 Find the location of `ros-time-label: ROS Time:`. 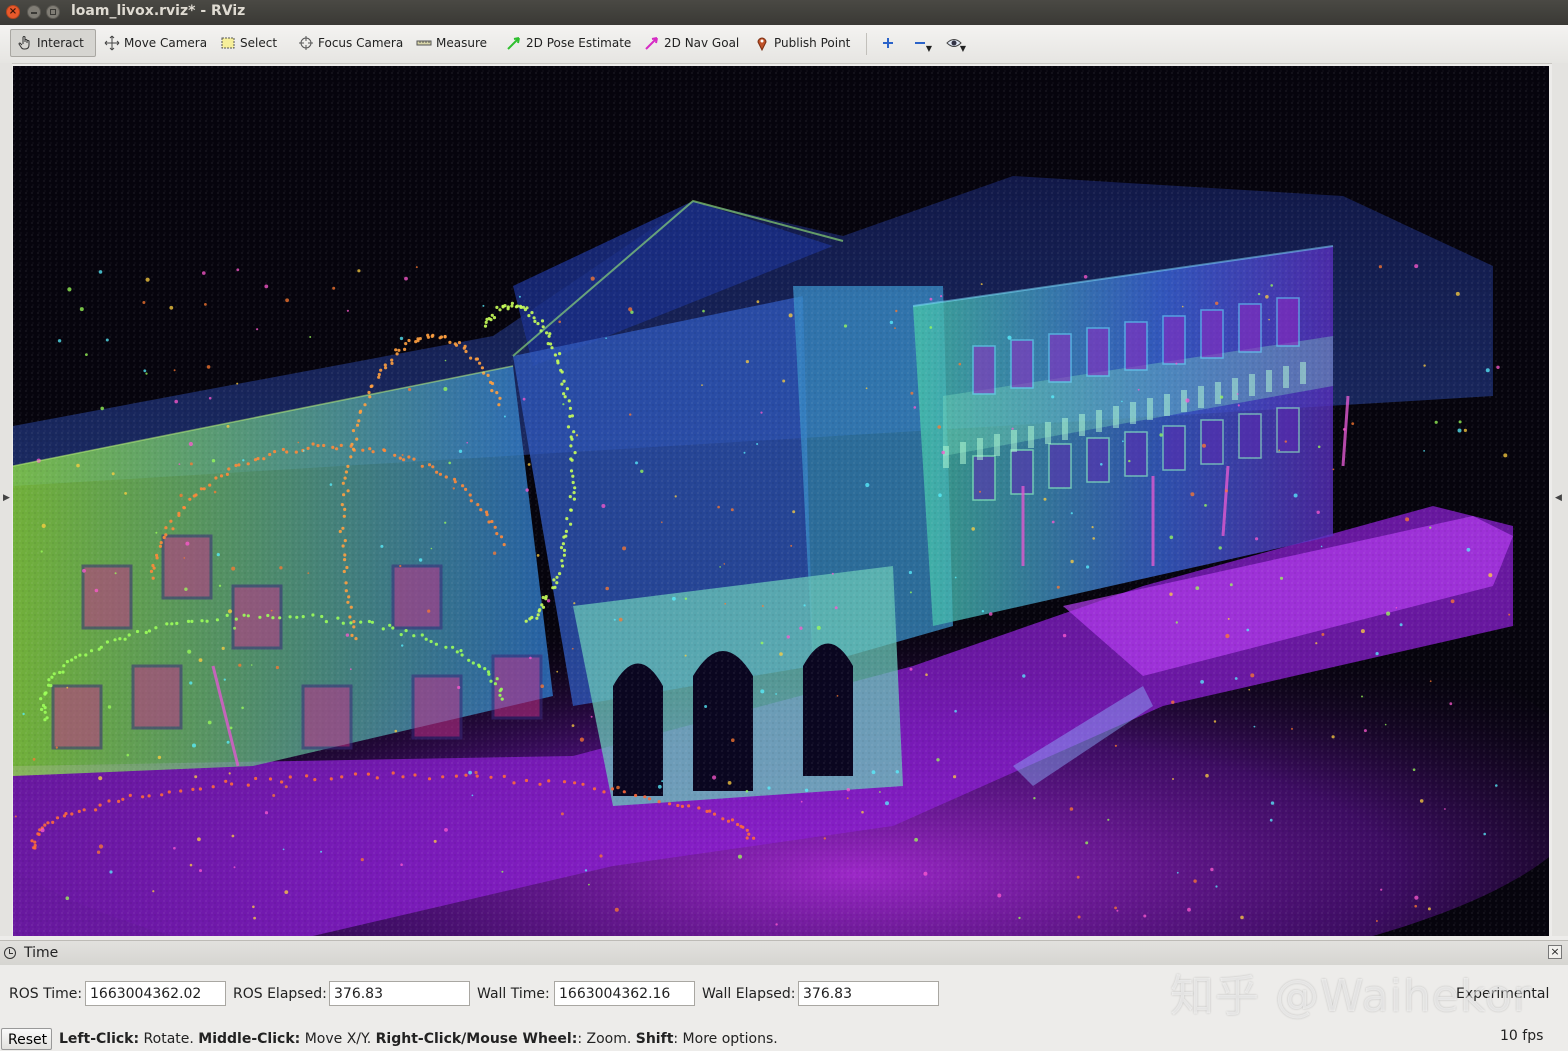

ros-time-label: ROS Time: is located at coordinates (46, 994).